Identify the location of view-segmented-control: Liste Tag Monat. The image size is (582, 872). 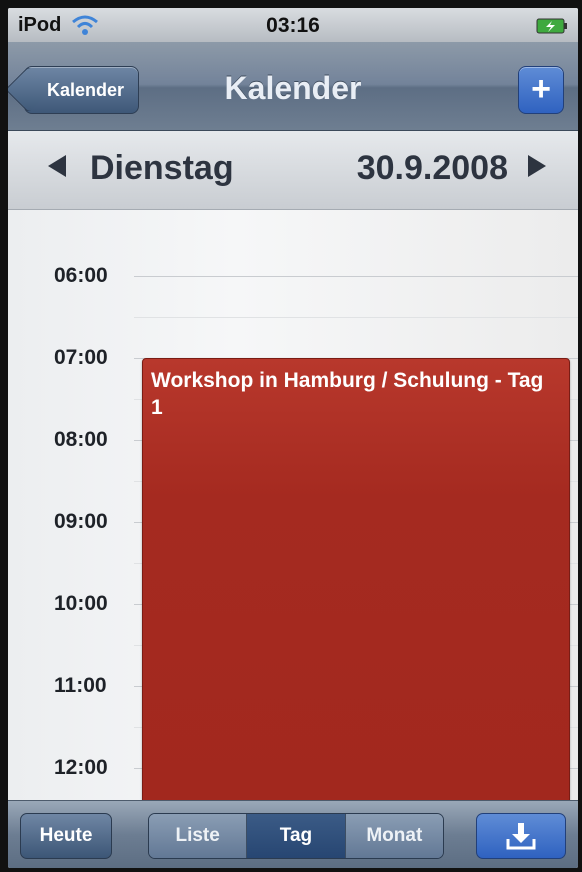
(296, 836).